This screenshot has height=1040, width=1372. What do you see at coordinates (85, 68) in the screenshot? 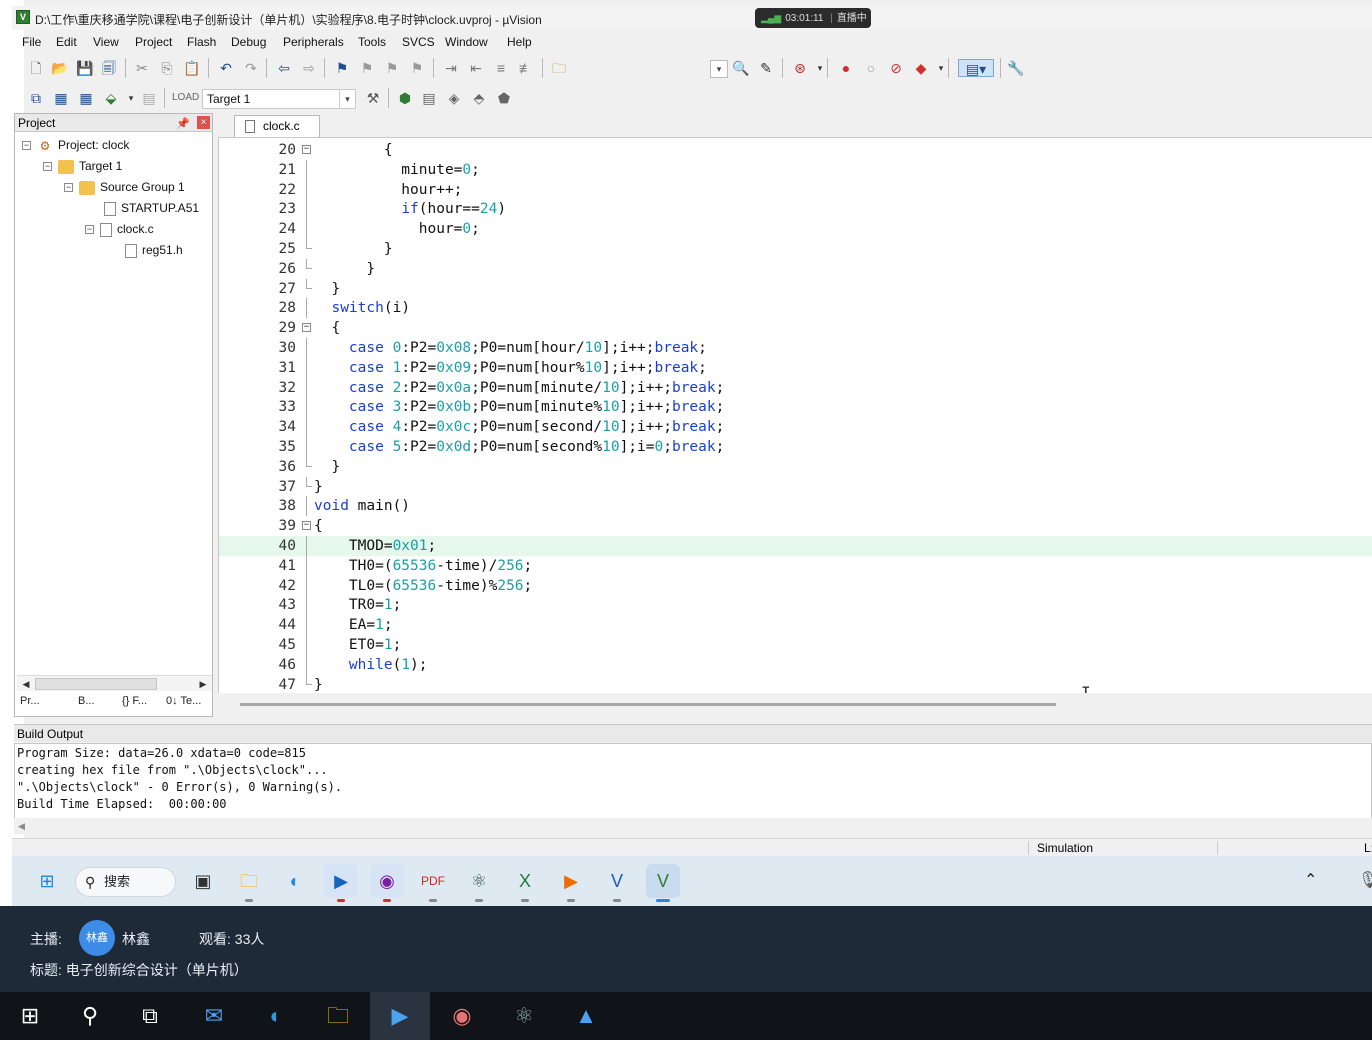
I see `save-icon: 💾` at bounding box center [85, 68].